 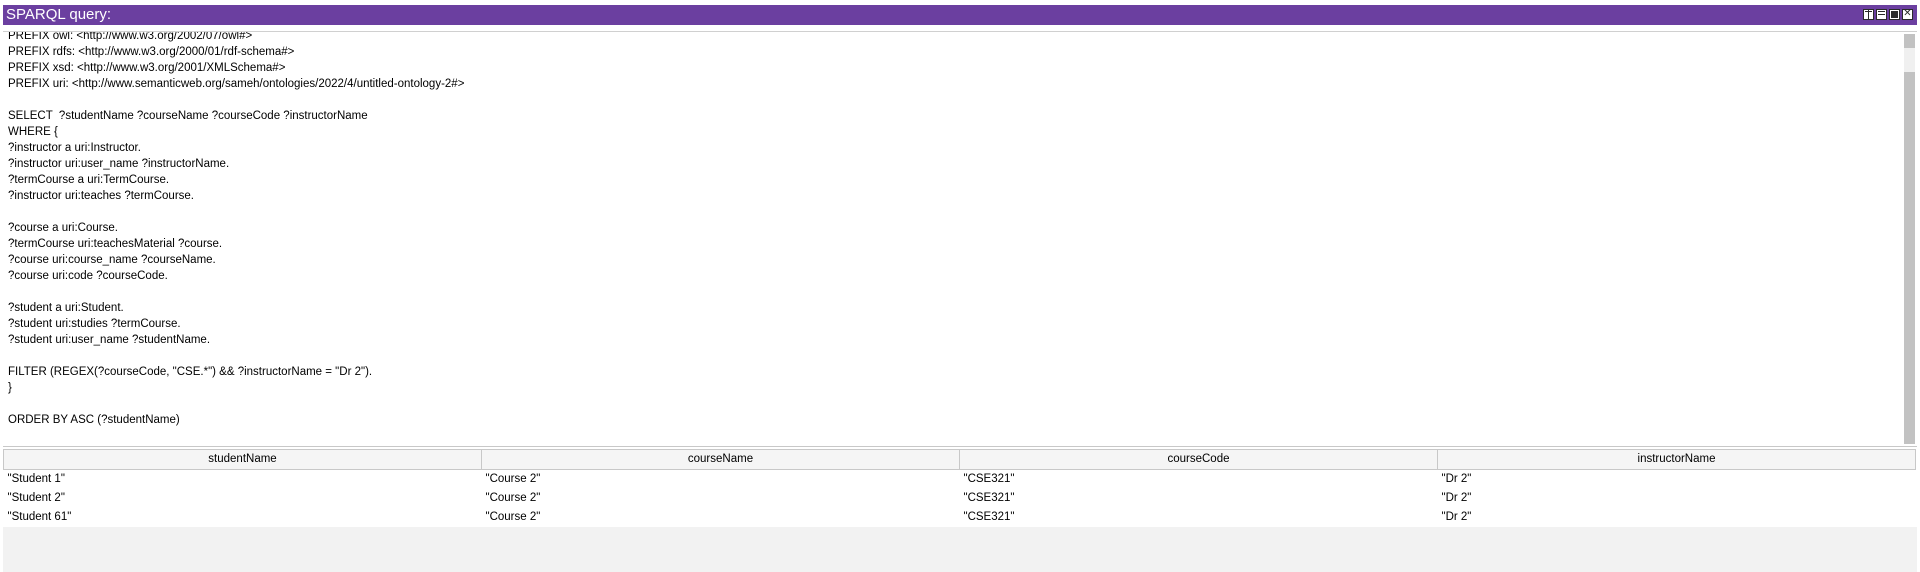 What do you see at coordinates (242, 459) in the screenshot?
I see `column-header-studentName: studentName` at bounding box center [242, 459].